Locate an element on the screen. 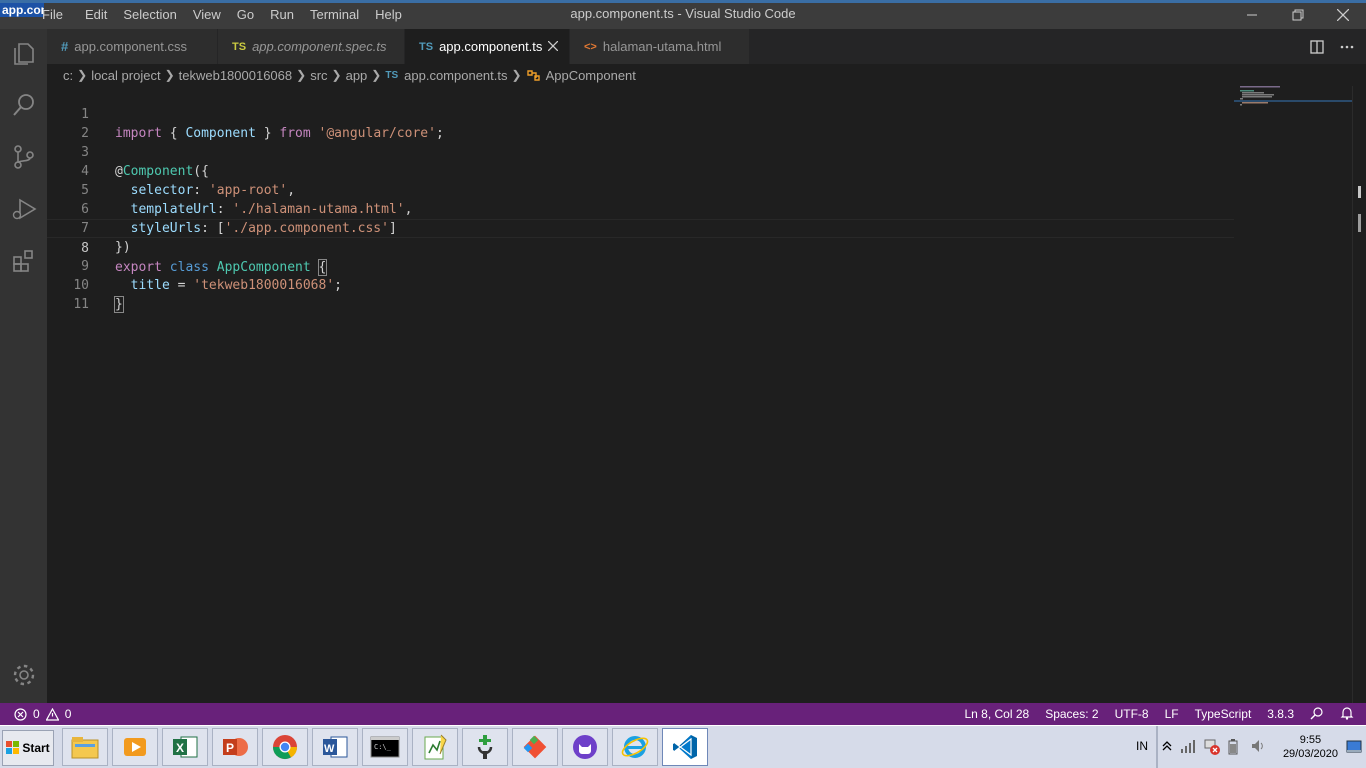  menu-go: Go is located at coordinates (250, 15).